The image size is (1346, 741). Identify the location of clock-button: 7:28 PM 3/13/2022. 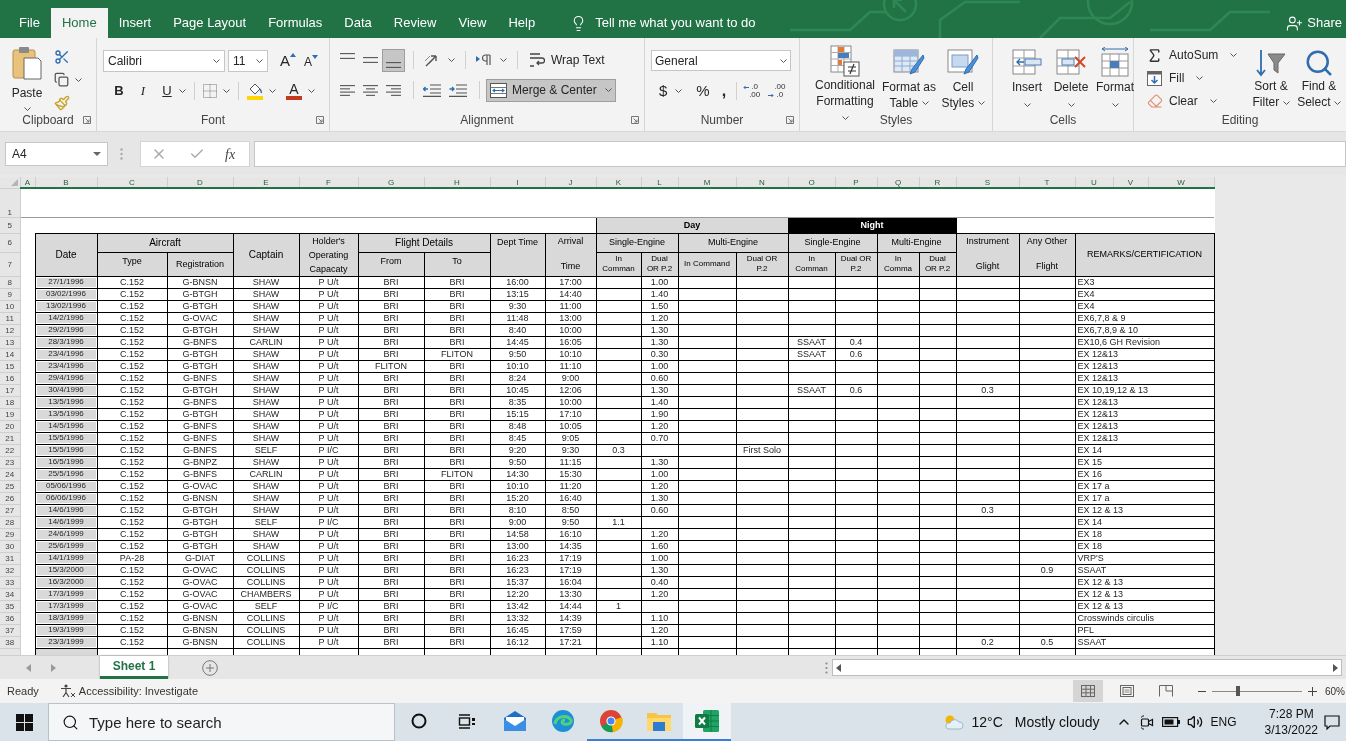
(1291, 722).